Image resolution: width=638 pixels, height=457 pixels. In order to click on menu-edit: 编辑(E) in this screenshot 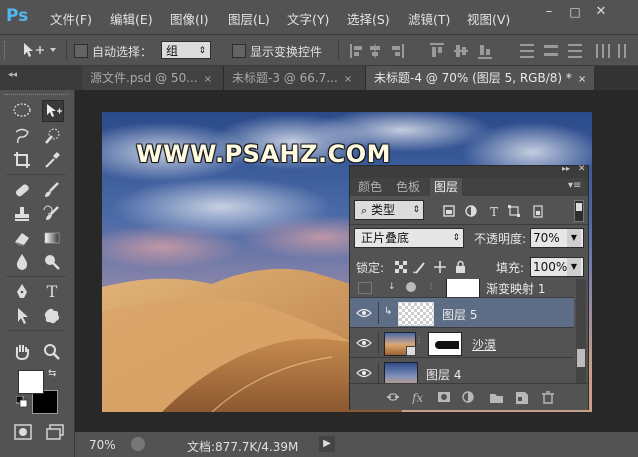, I will do `click(131, 18)`.